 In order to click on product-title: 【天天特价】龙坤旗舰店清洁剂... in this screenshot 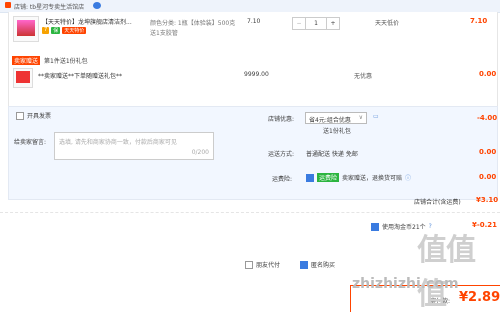, I will do `click(91, 21)`.